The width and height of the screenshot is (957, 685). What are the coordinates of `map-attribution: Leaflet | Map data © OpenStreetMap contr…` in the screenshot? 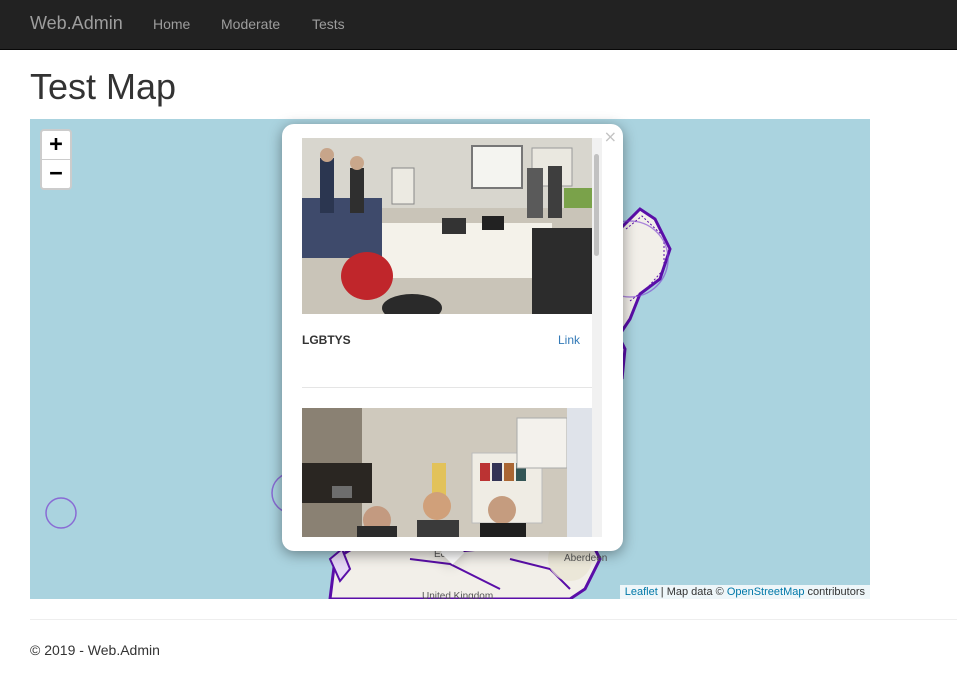 It's located at (744, 592).